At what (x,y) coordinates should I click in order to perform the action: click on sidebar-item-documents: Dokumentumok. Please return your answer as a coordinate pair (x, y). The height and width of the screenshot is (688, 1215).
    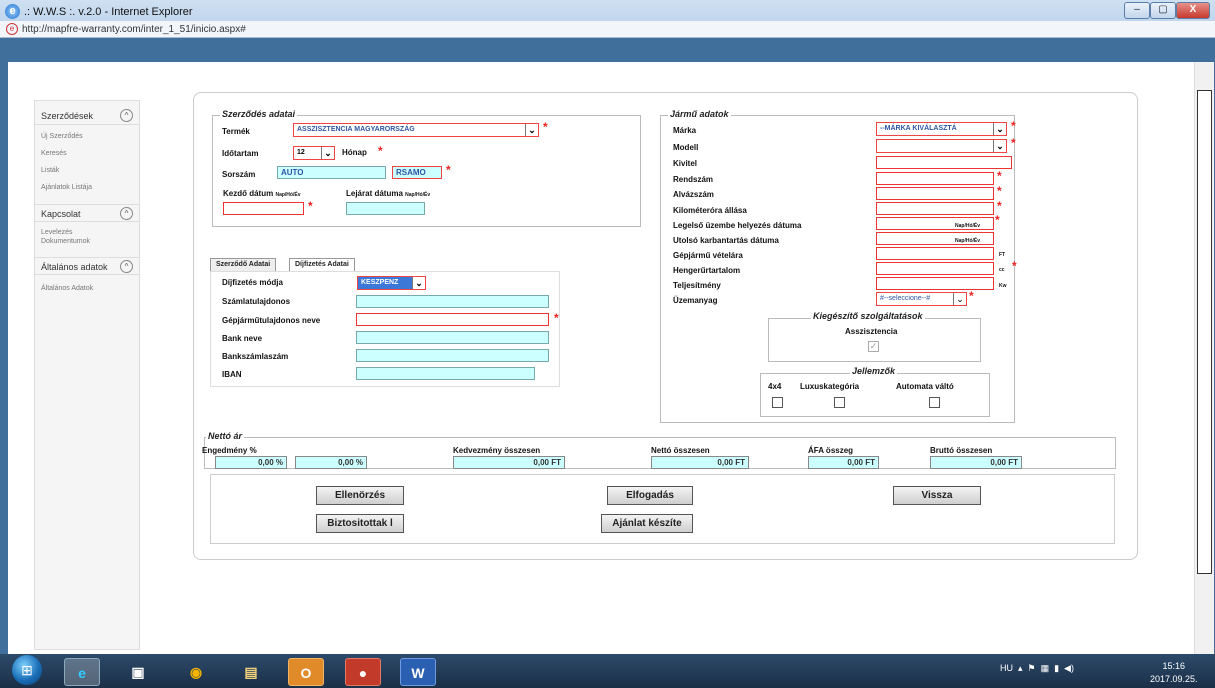
    Looking at the image, I should click on (65, 241).